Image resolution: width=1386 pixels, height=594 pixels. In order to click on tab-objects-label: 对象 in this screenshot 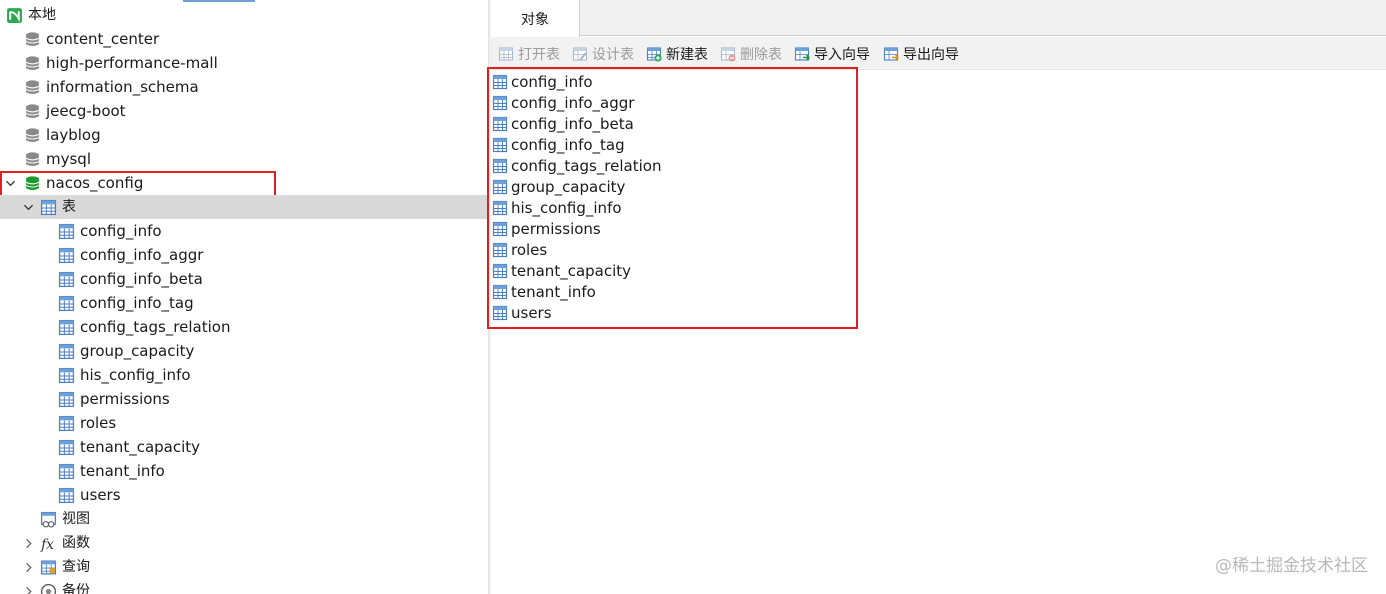, I will do `click(535, 19)`.